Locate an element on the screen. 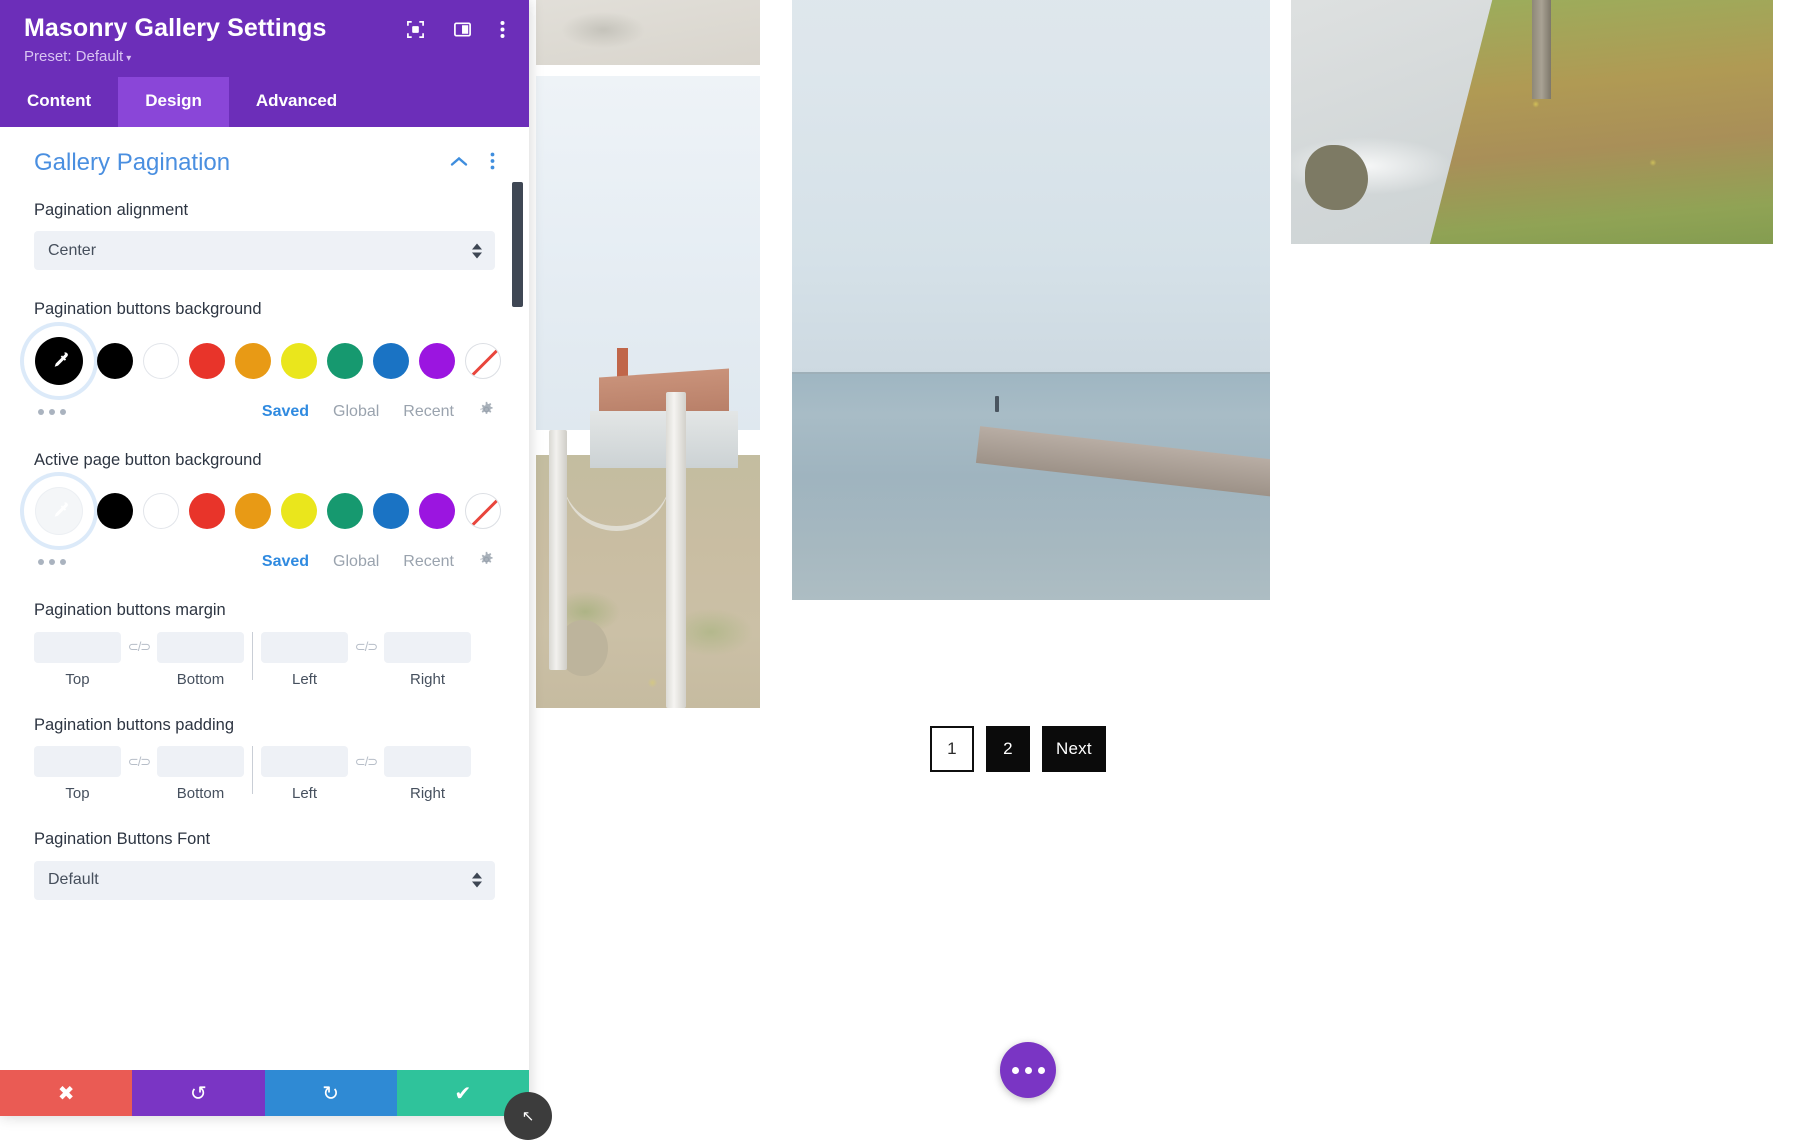 The height and width of the screenshot is (1140, 1800). layout-panel-icon is located at coordinates (462, 29).